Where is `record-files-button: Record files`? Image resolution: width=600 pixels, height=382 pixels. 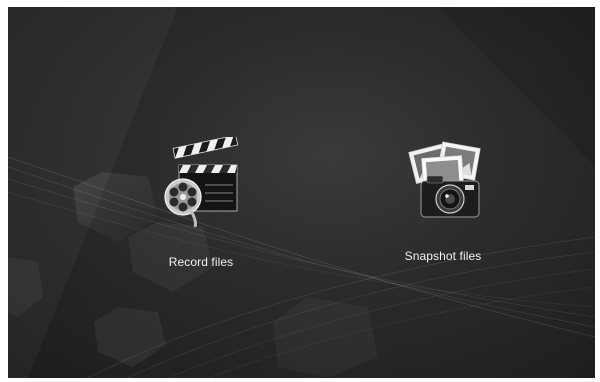
record-files-button: Record files is located at coordinates (201, 203).